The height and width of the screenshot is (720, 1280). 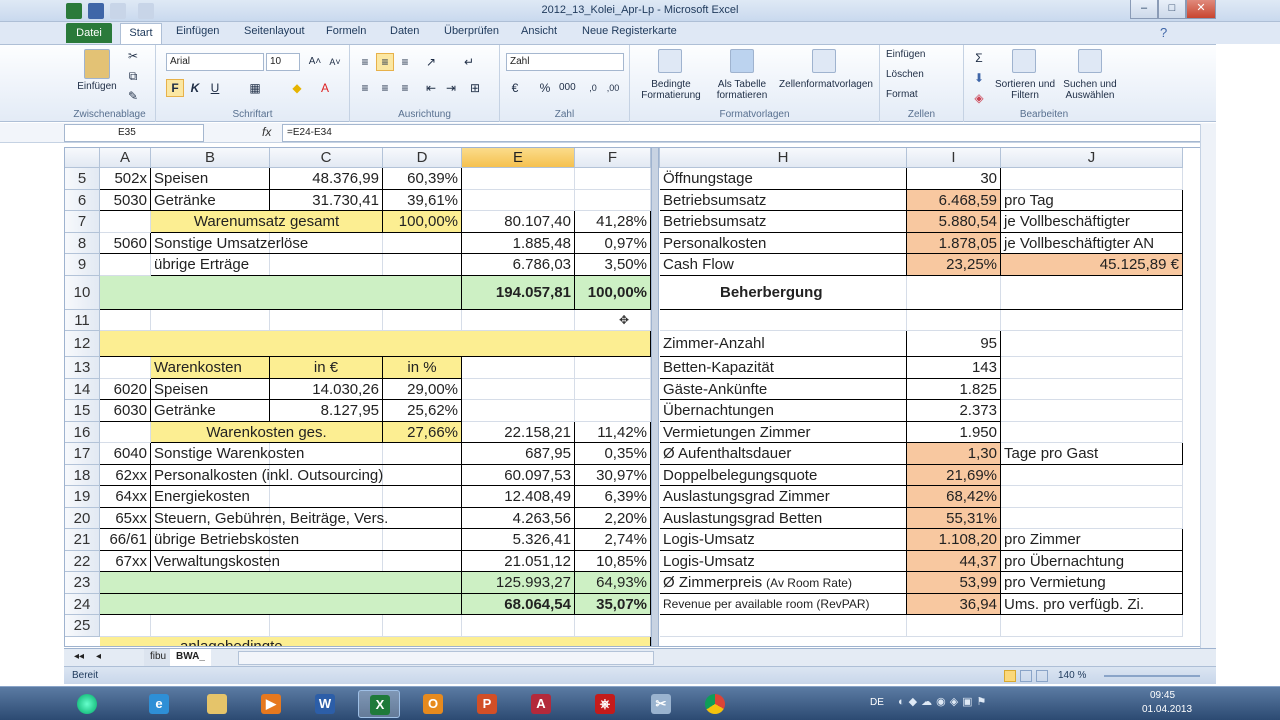 I want to click on cell-f20: 2,20%, so click(x=613, y=518).